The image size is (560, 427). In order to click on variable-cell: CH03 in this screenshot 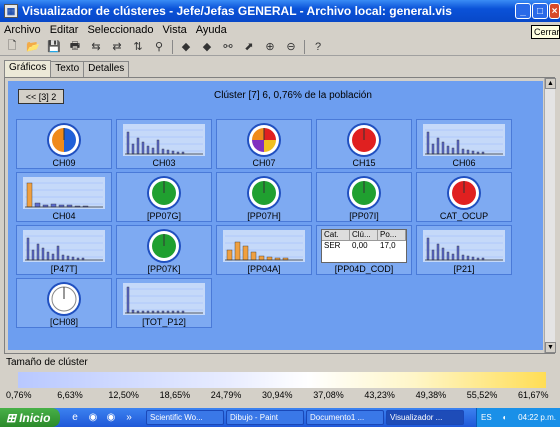, I will do `click(164, 144)`.